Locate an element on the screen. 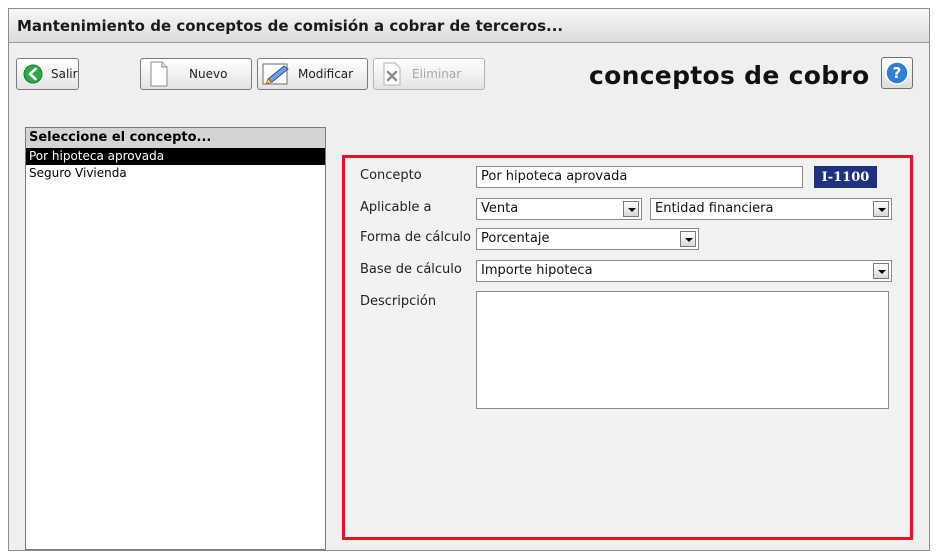  concept-label: Concepto is located at coordinates (391, 175).